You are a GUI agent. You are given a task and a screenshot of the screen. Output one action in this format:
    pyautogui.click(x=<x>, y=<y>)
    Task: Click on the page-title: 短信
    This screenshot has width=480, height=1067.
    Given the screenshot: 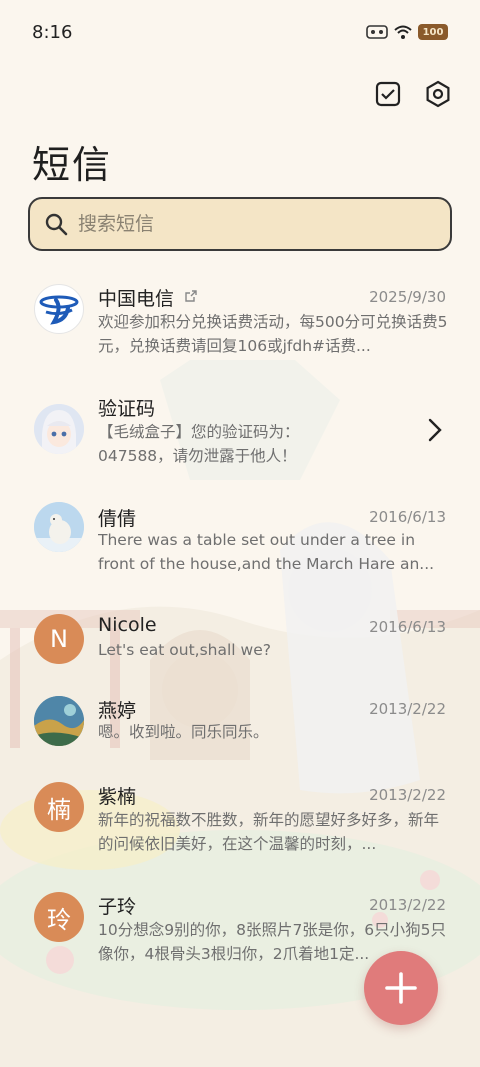 What is the action you would take?
    pyautogui.click(x=72, y=165)
    